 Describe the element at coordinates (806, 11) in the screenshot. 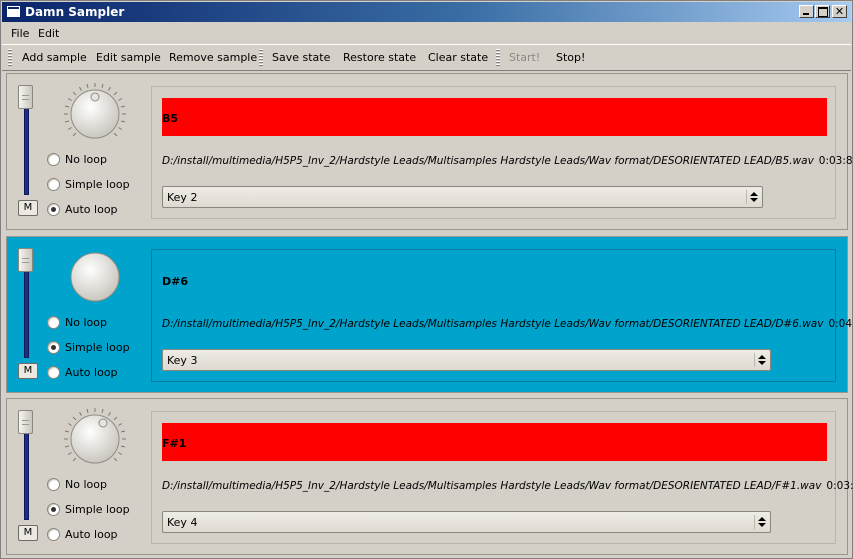

I see `minimize-button` at that location.